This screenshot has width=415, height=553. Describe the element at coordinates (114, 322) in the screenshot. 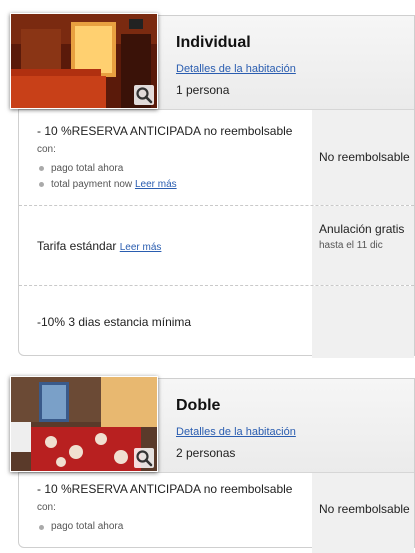

I see `rate-name: -10% 3 dias estancia mínima` at that location.